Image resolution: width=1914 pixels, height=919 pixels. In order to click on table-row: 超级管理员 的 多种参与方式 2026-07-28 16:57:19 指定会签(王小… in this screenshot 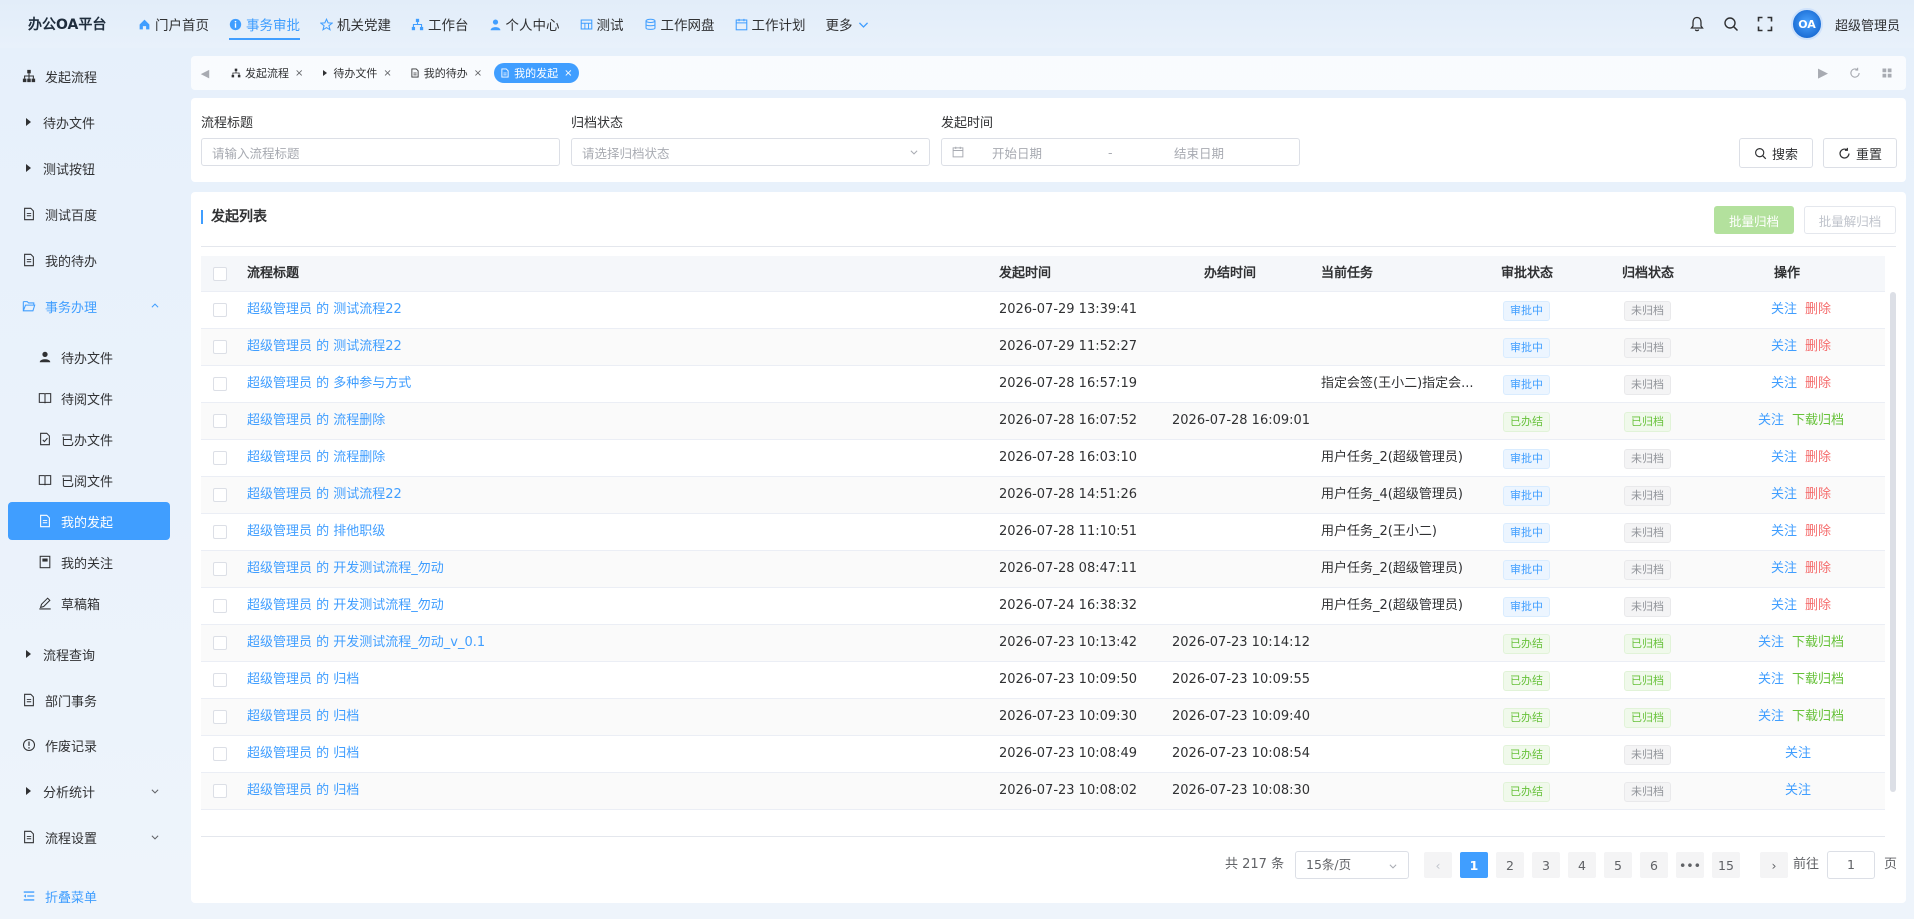, I will do `click(1043, 384)`.